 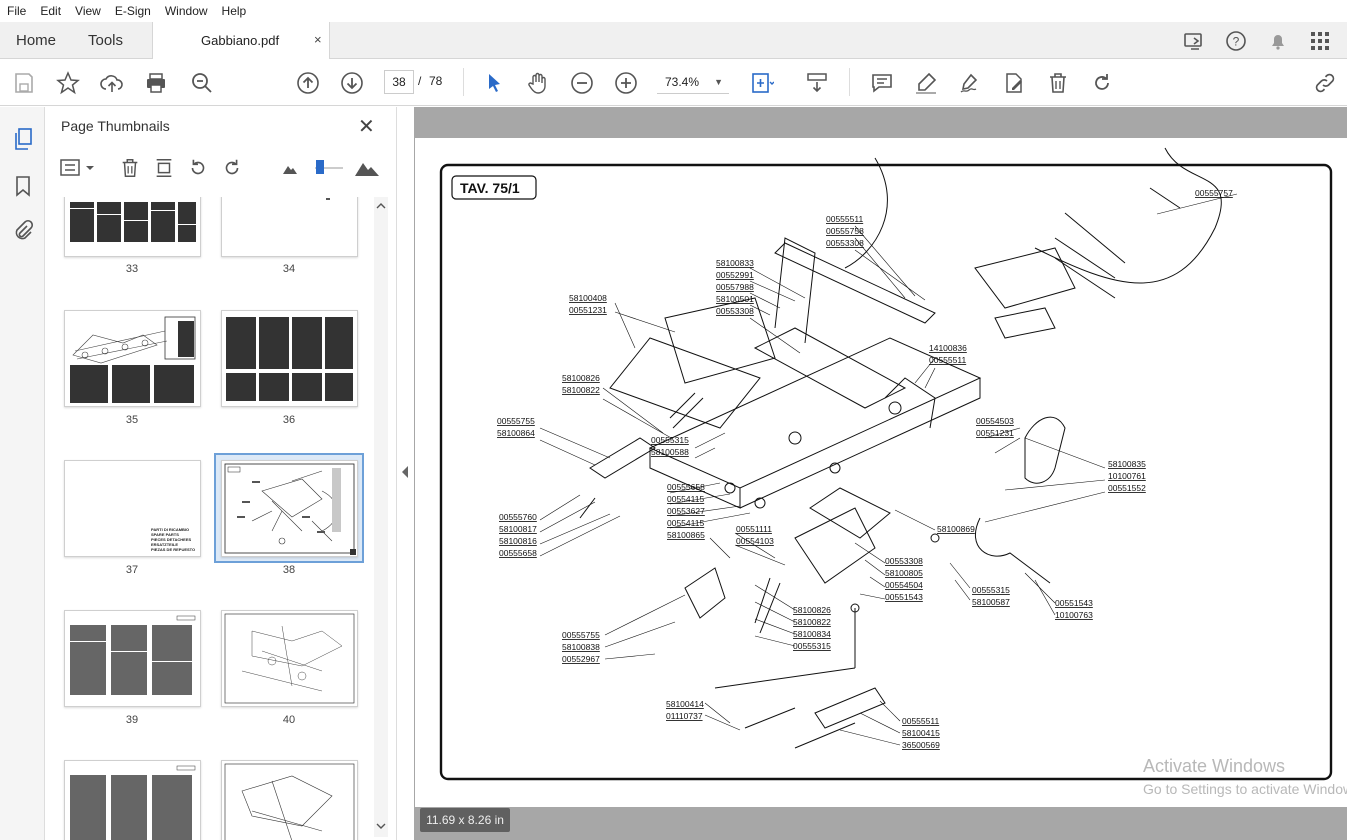 I want to click on scroll-mode-icon, so click(x=817, y=83).